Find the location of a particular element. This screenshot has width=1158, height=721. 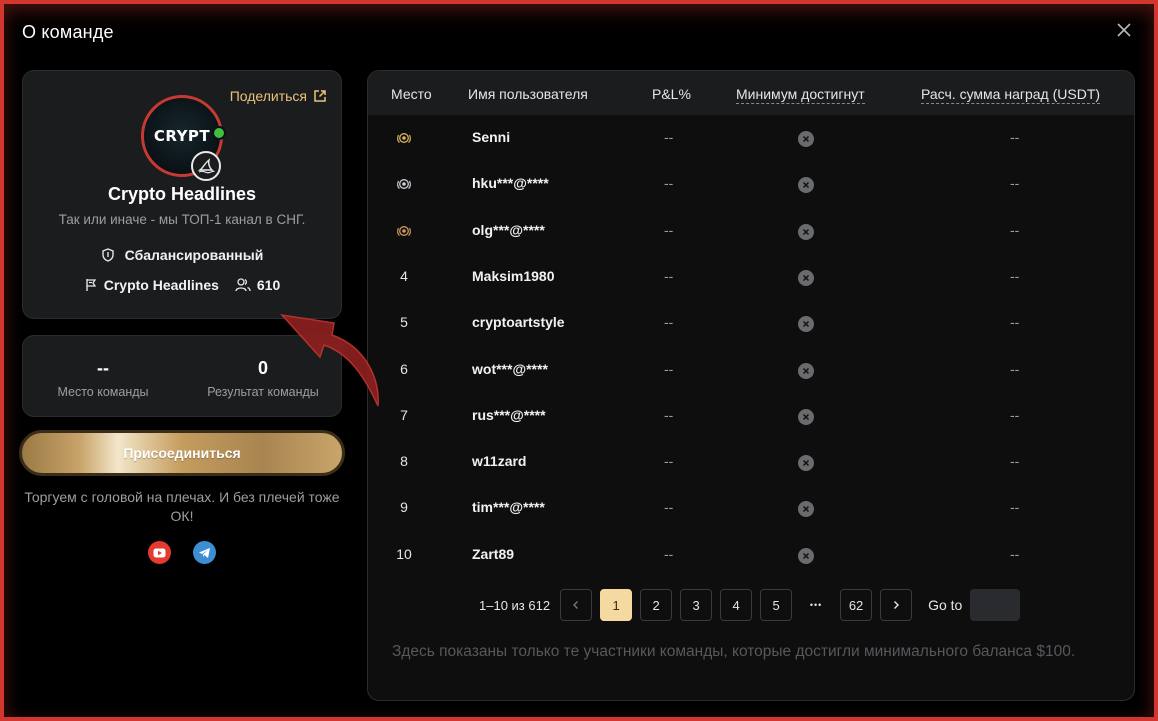

users-icon is located at coordinates (243, 285).